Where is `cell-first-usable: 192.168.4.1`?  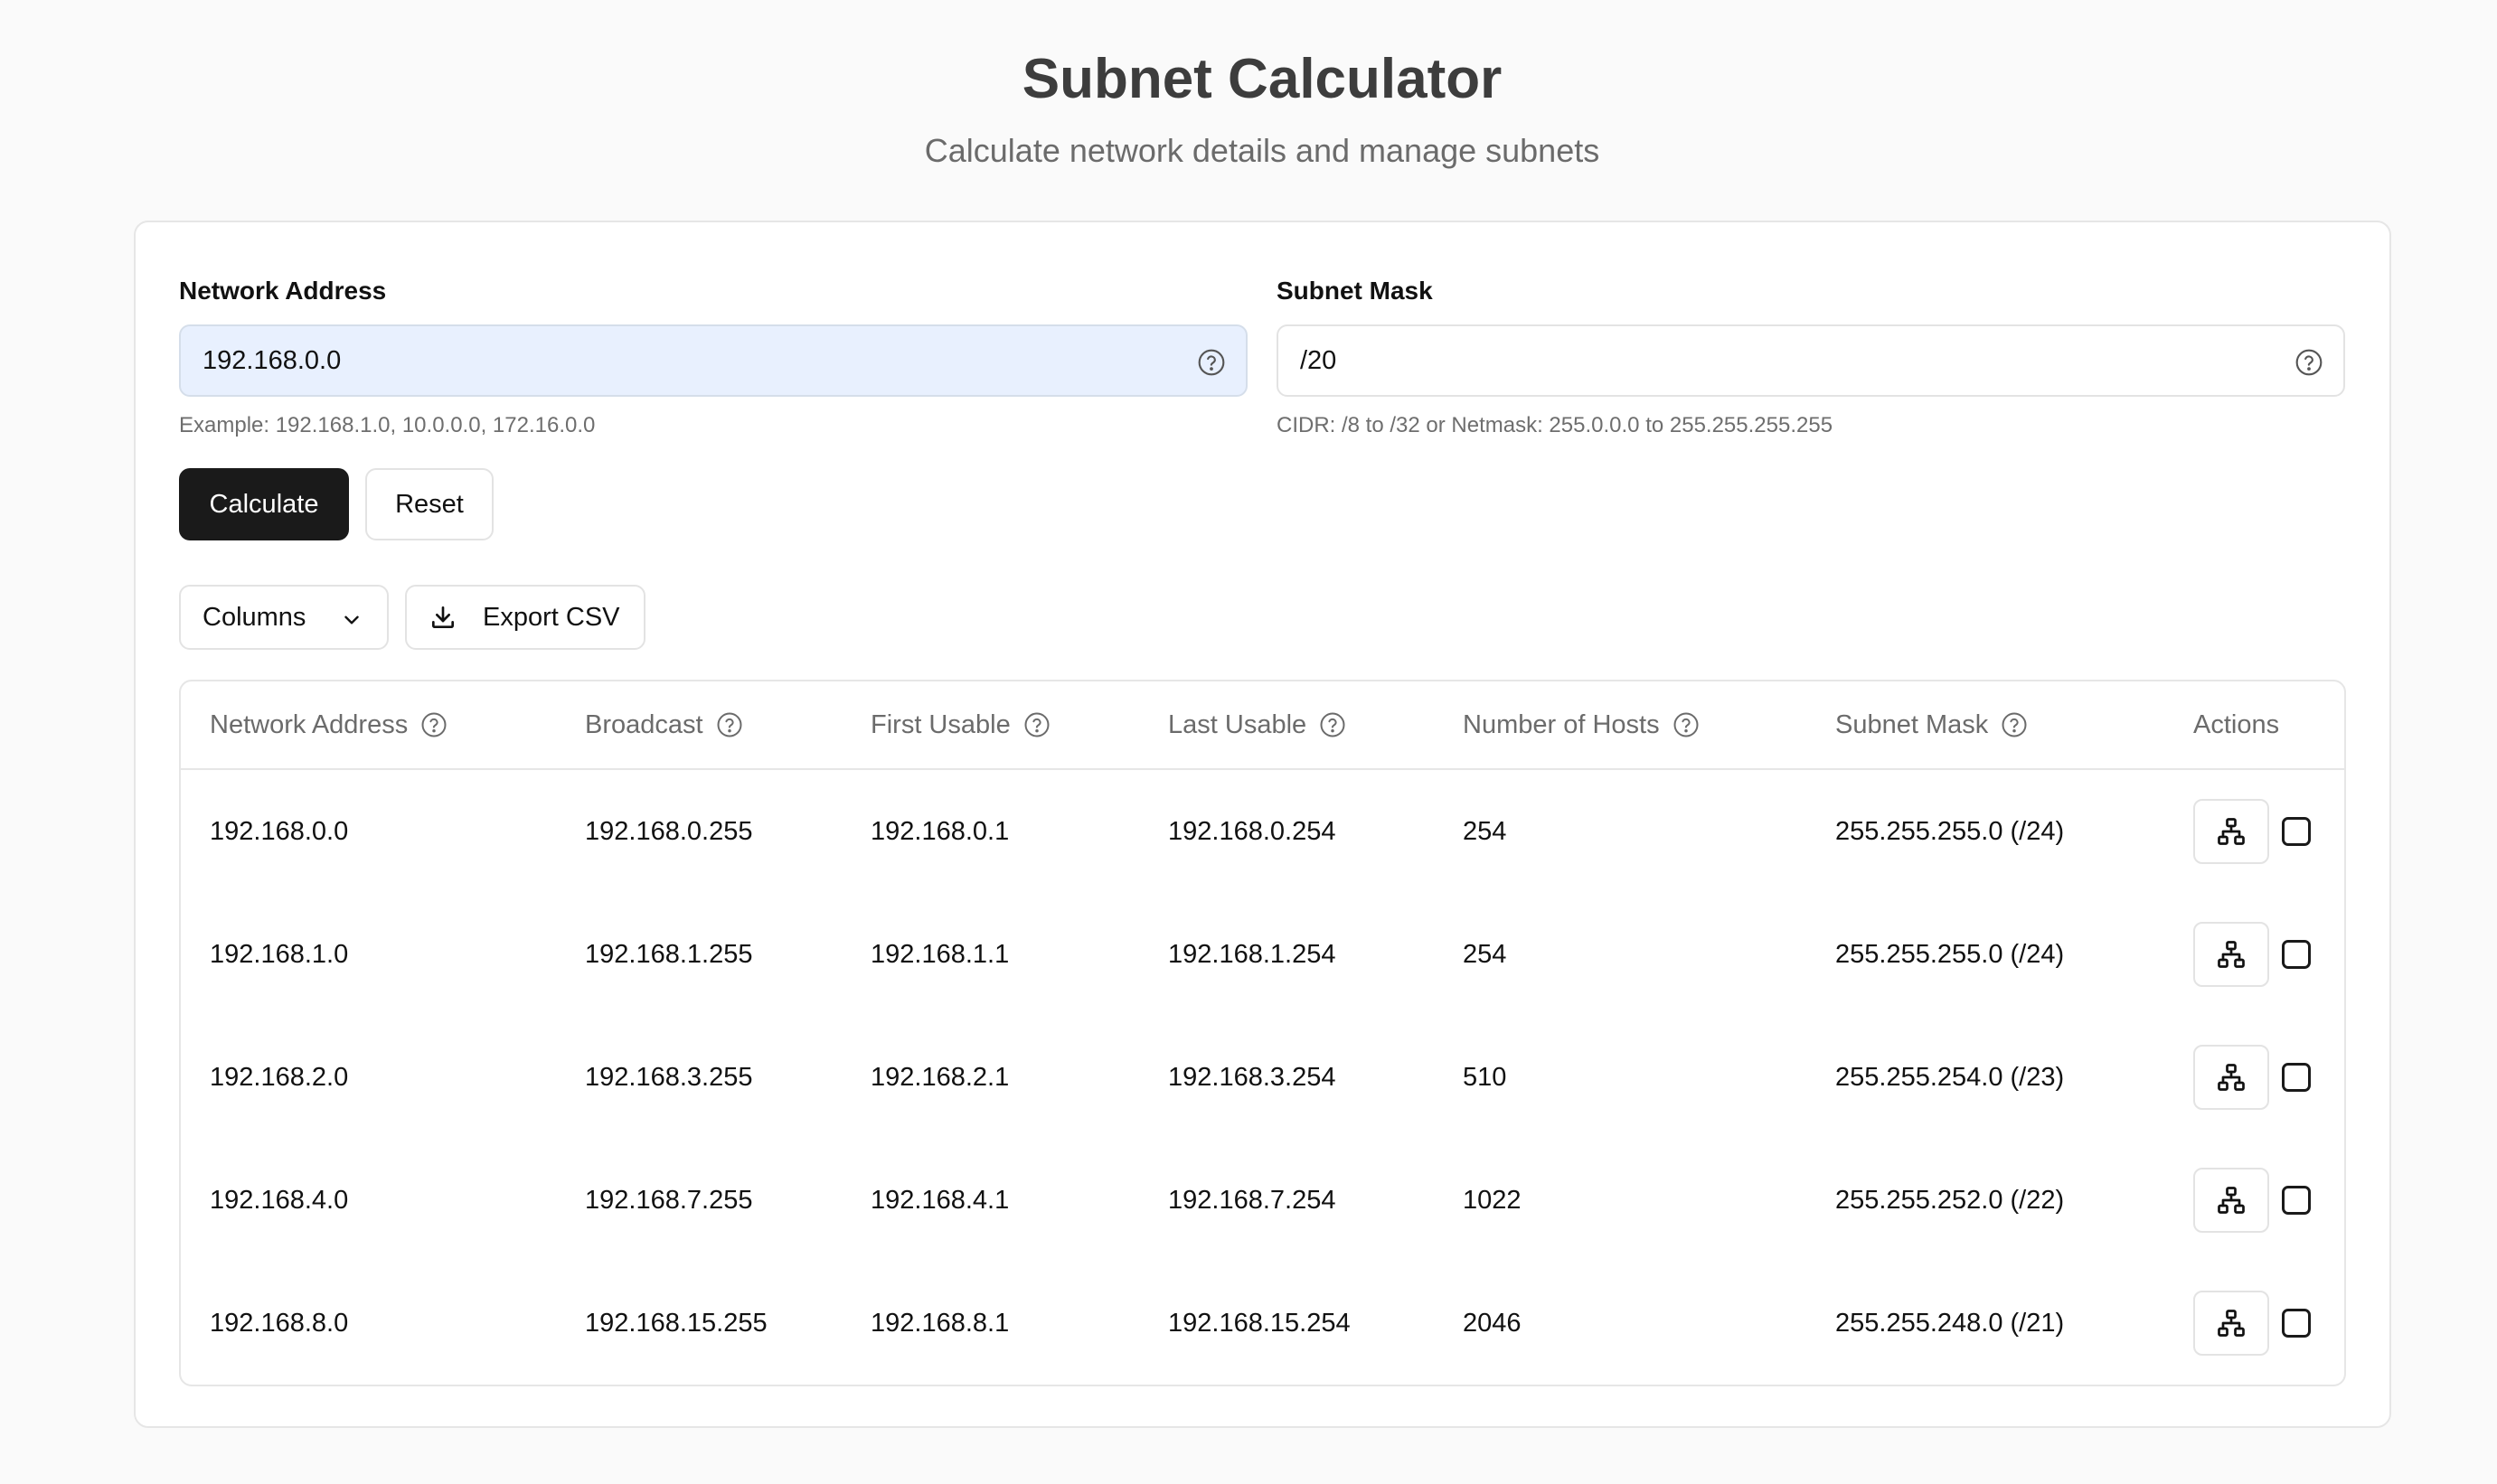 cell-first-usable: 192.168.4.1 is located at coordinates (940, 1200).